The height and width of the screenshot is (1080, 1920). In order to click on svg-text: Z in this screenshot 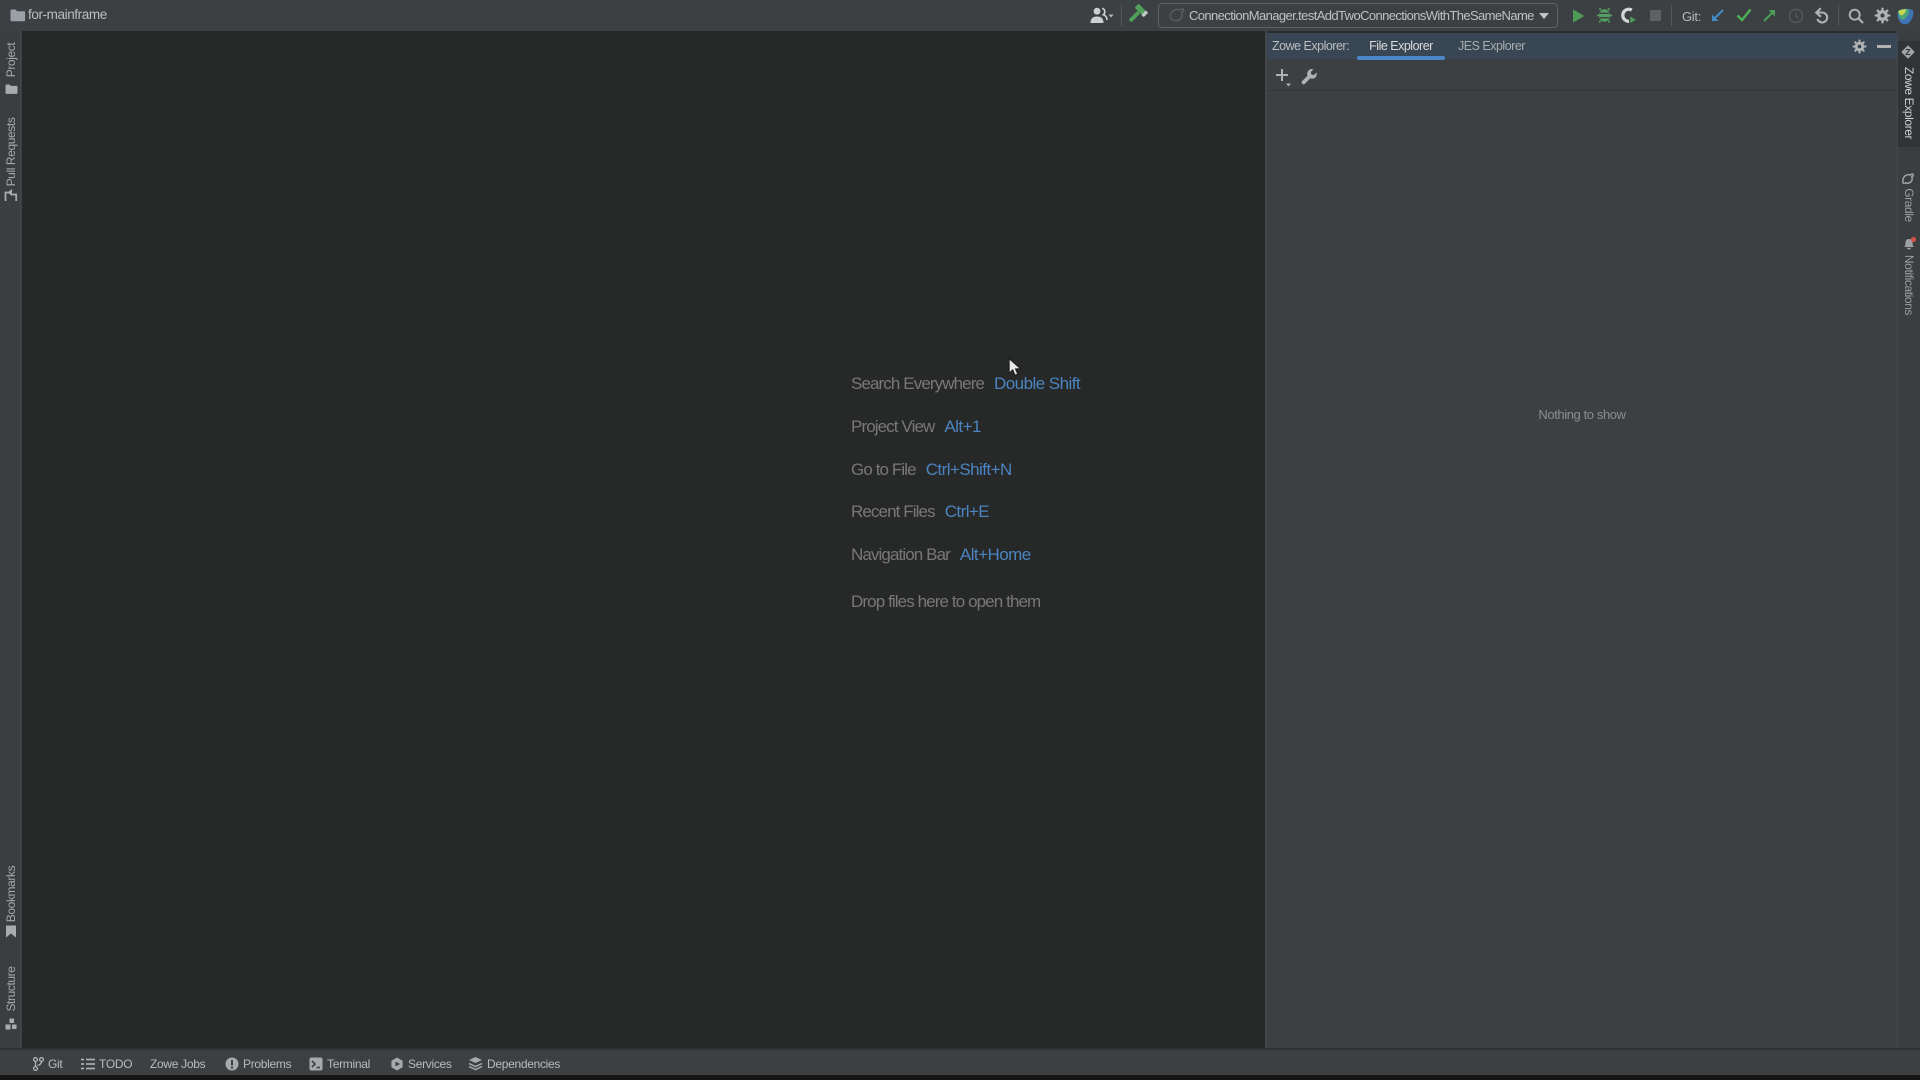, I will do `click(1907, 52)`.